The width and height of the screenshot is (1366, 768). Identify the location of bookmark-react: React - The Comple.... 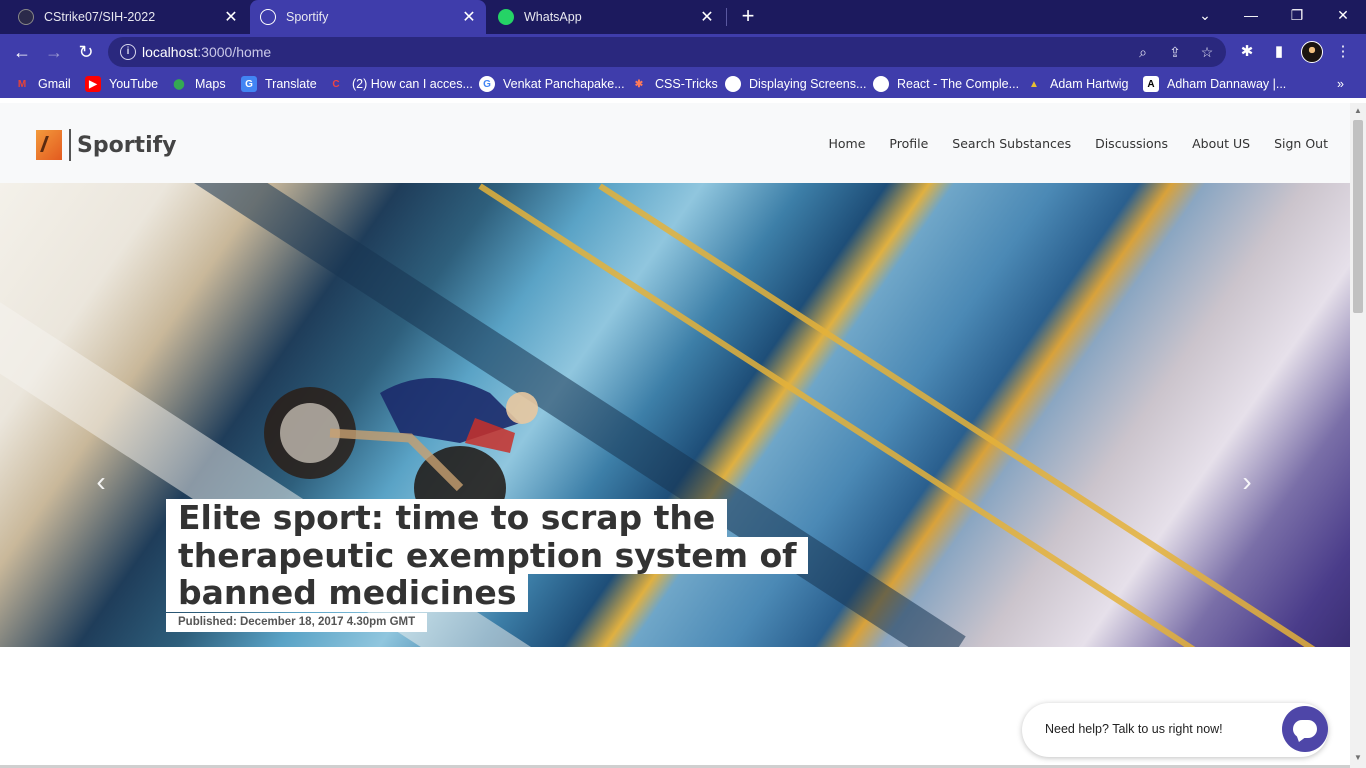
(946, 84).